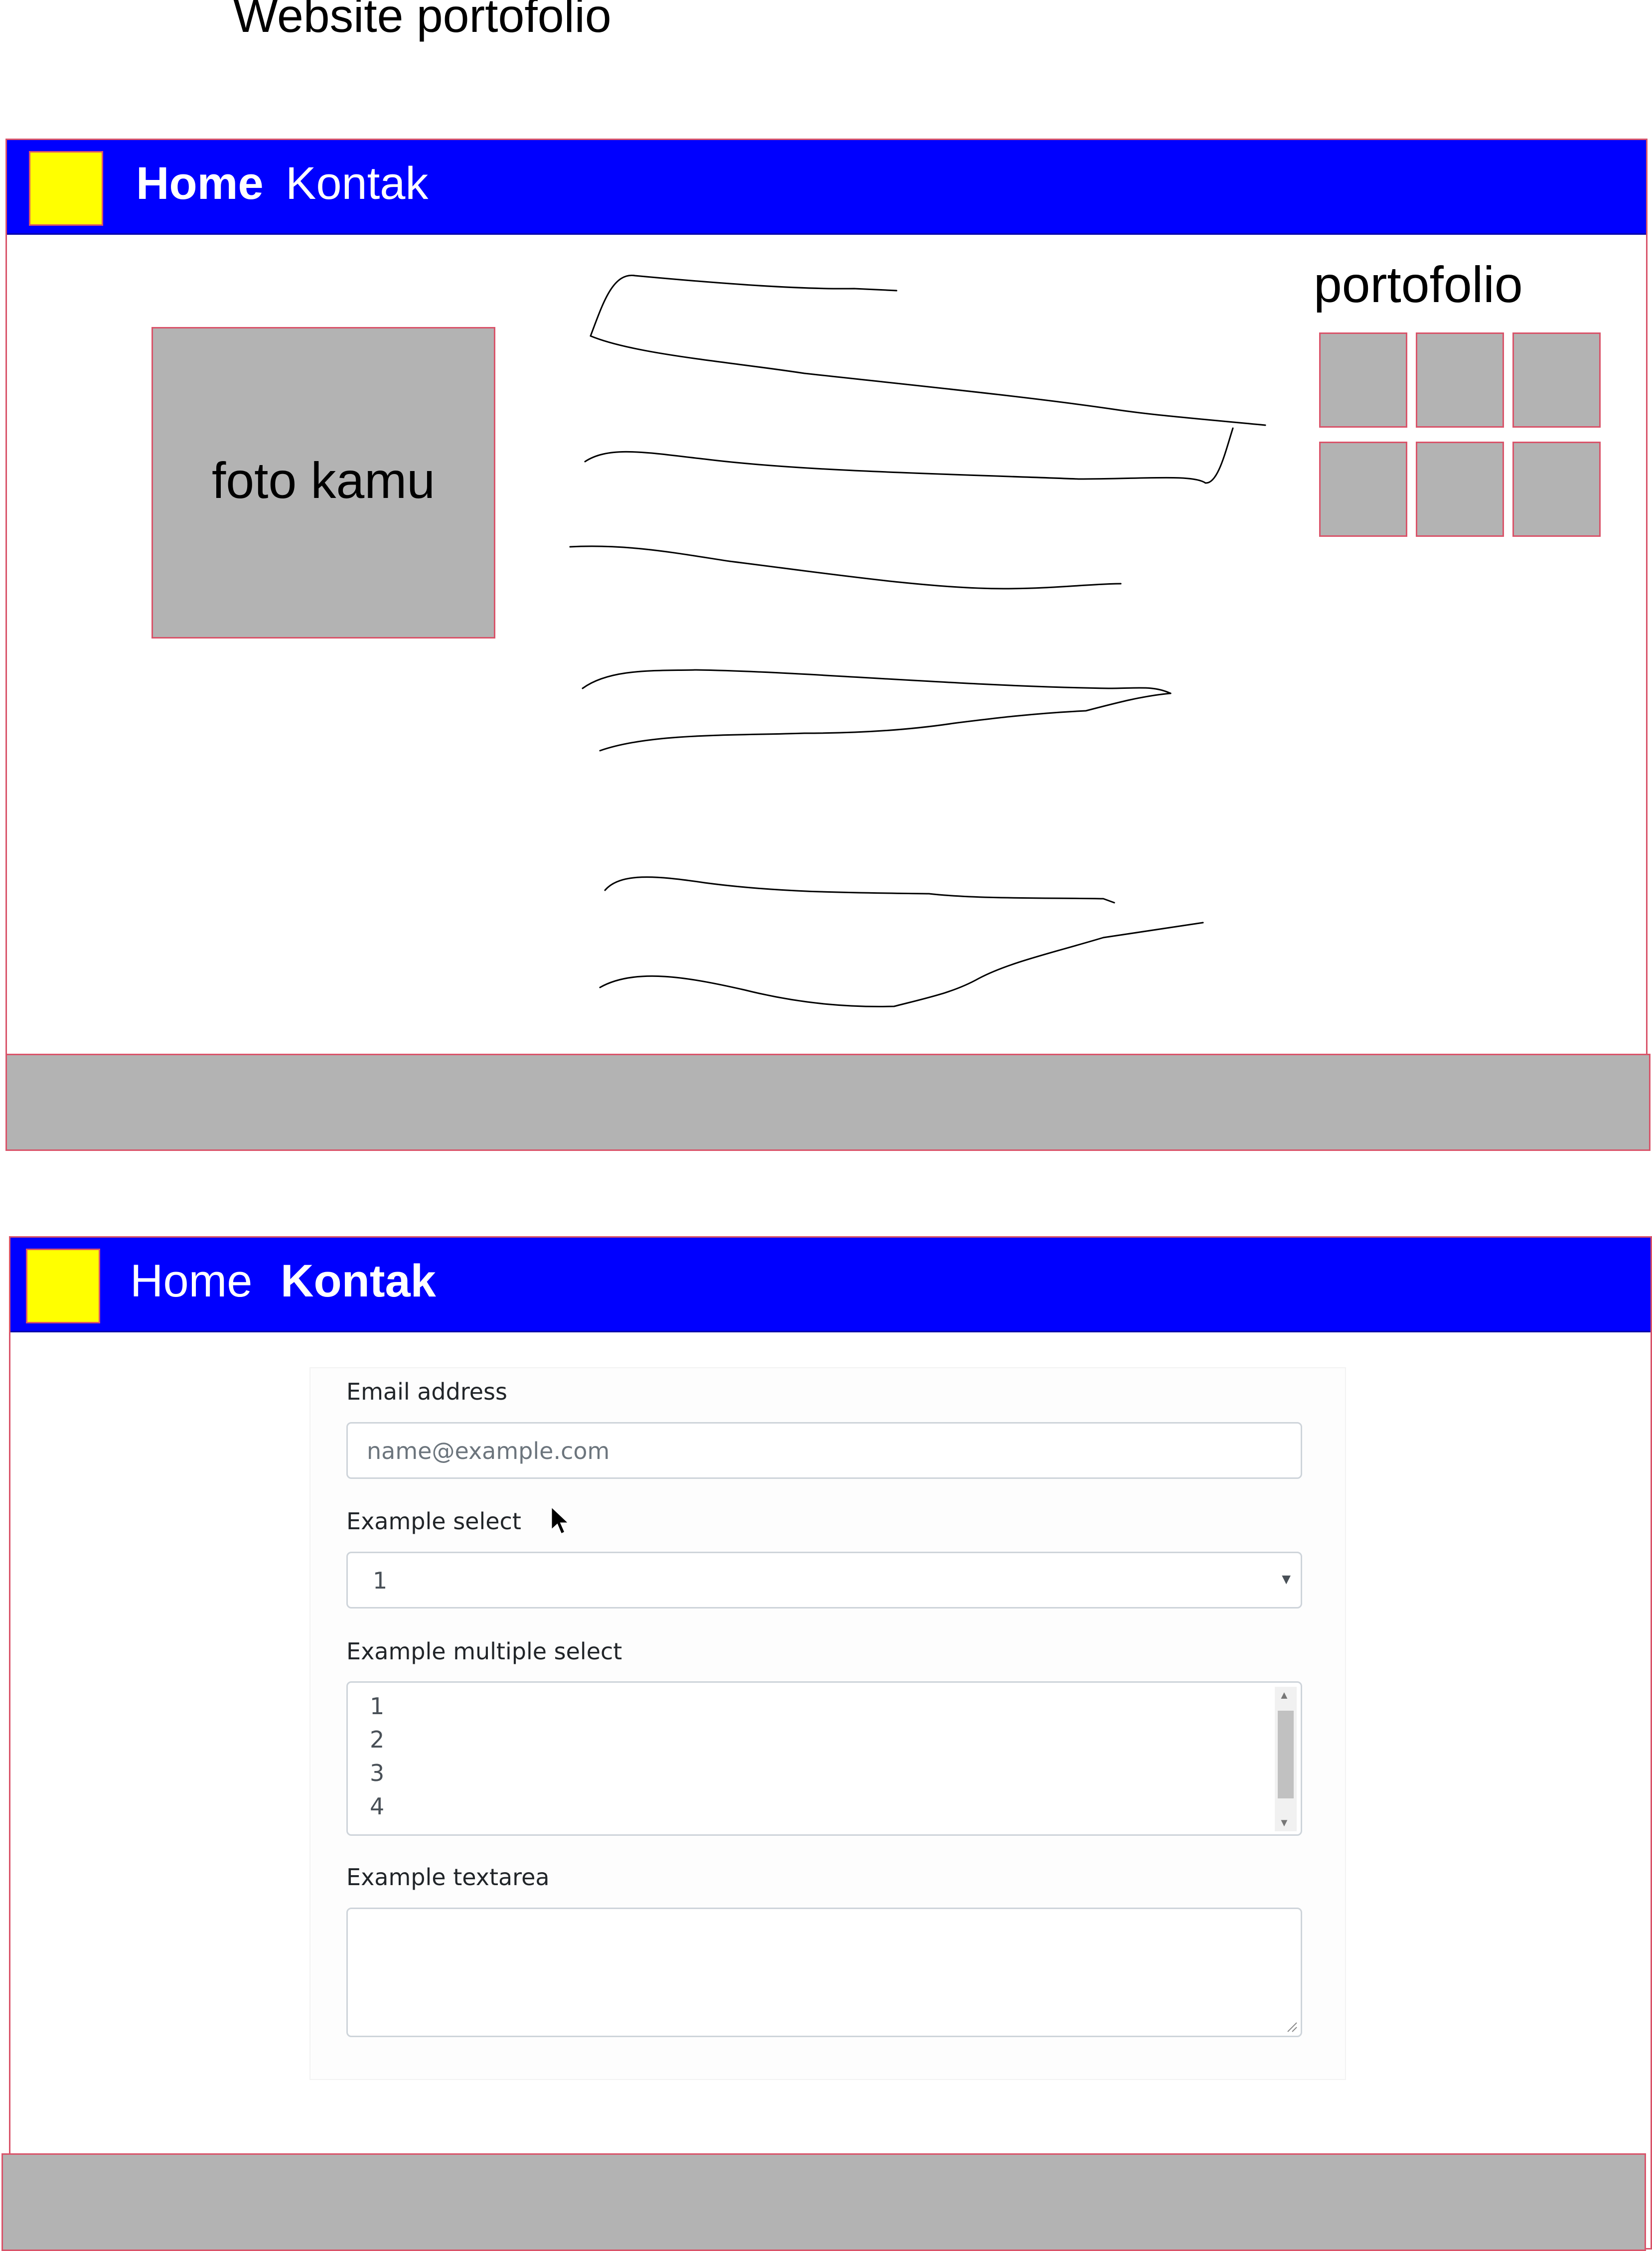 The image size is (1652, 2251). I want to click on multi-select-option: 3, so click(377, 1773).